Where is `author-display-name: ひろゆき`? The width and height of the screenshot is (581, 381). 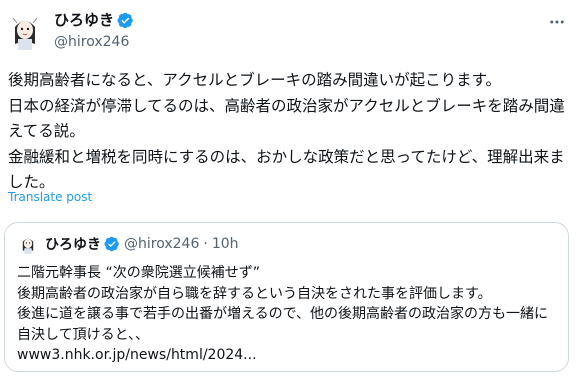 author-display-name: ひろゆき is located at coordinates (84, 20).